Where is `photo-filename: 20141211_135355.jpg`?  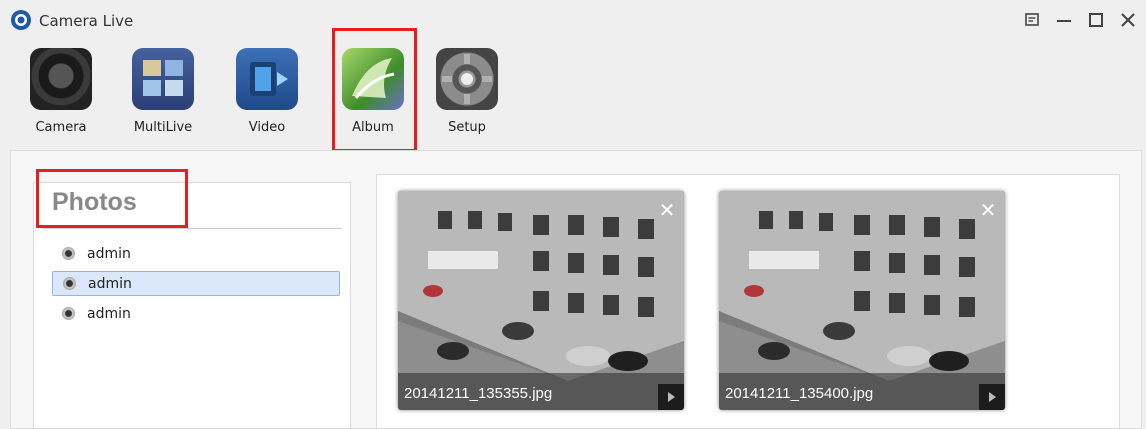 photo-filename: 20141211_135355.jpg is located at coordinates (478, 393).